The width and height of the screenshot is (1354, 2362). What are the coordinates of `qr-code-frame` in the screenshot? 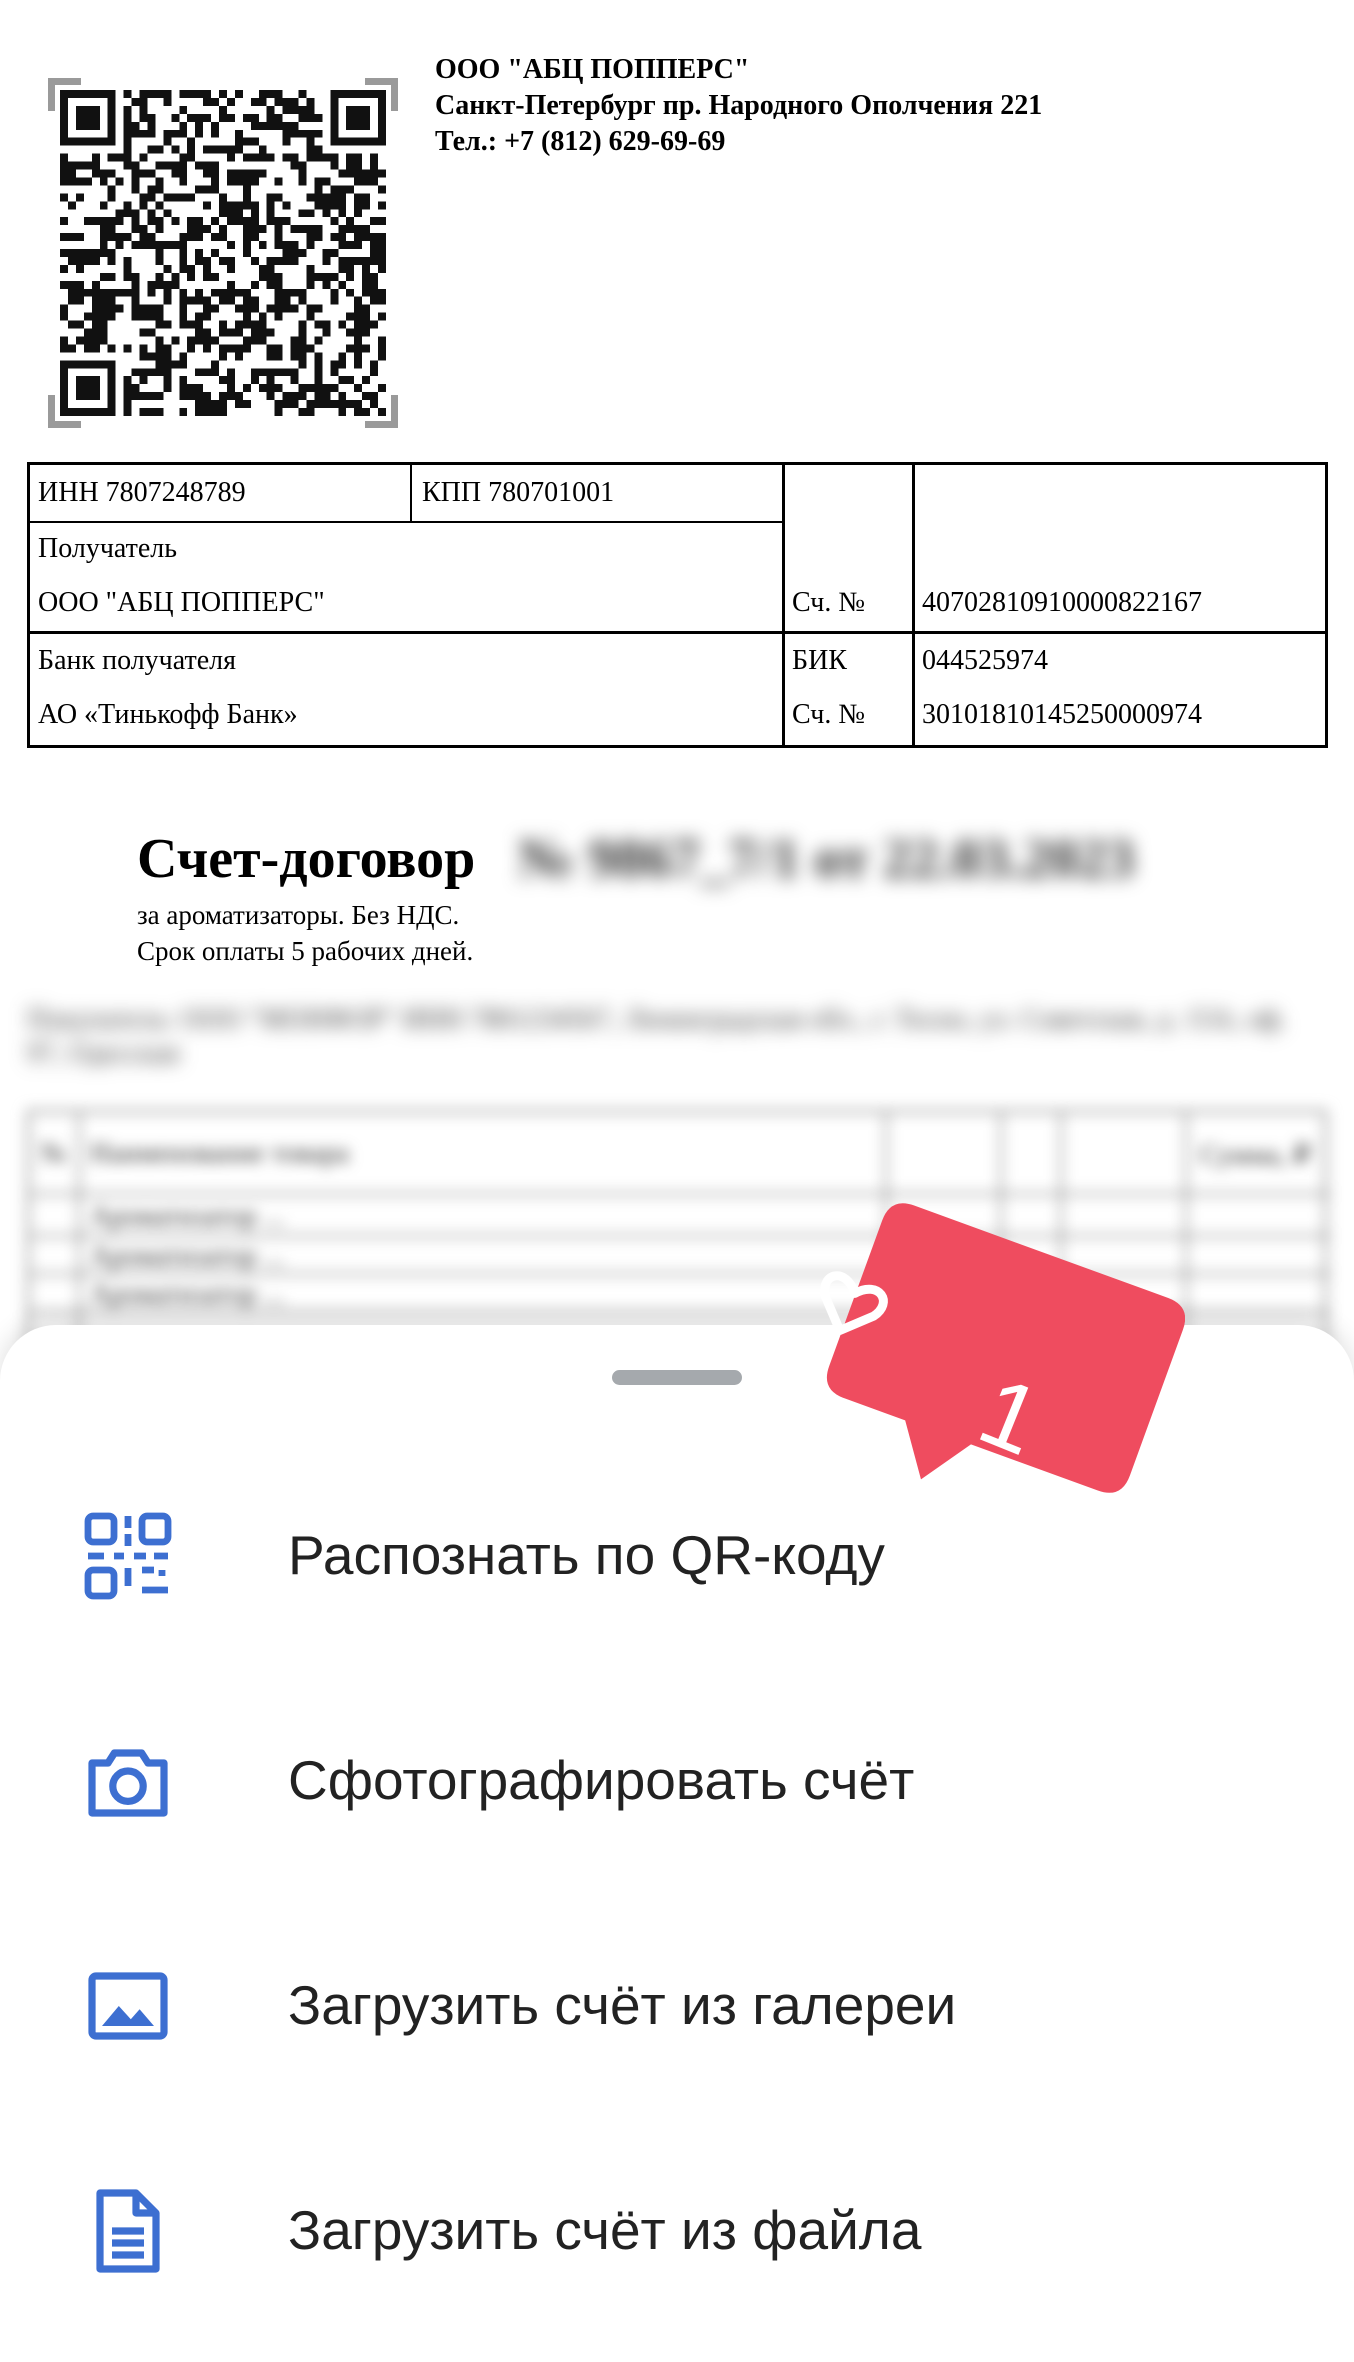 It's located at (223, 253).